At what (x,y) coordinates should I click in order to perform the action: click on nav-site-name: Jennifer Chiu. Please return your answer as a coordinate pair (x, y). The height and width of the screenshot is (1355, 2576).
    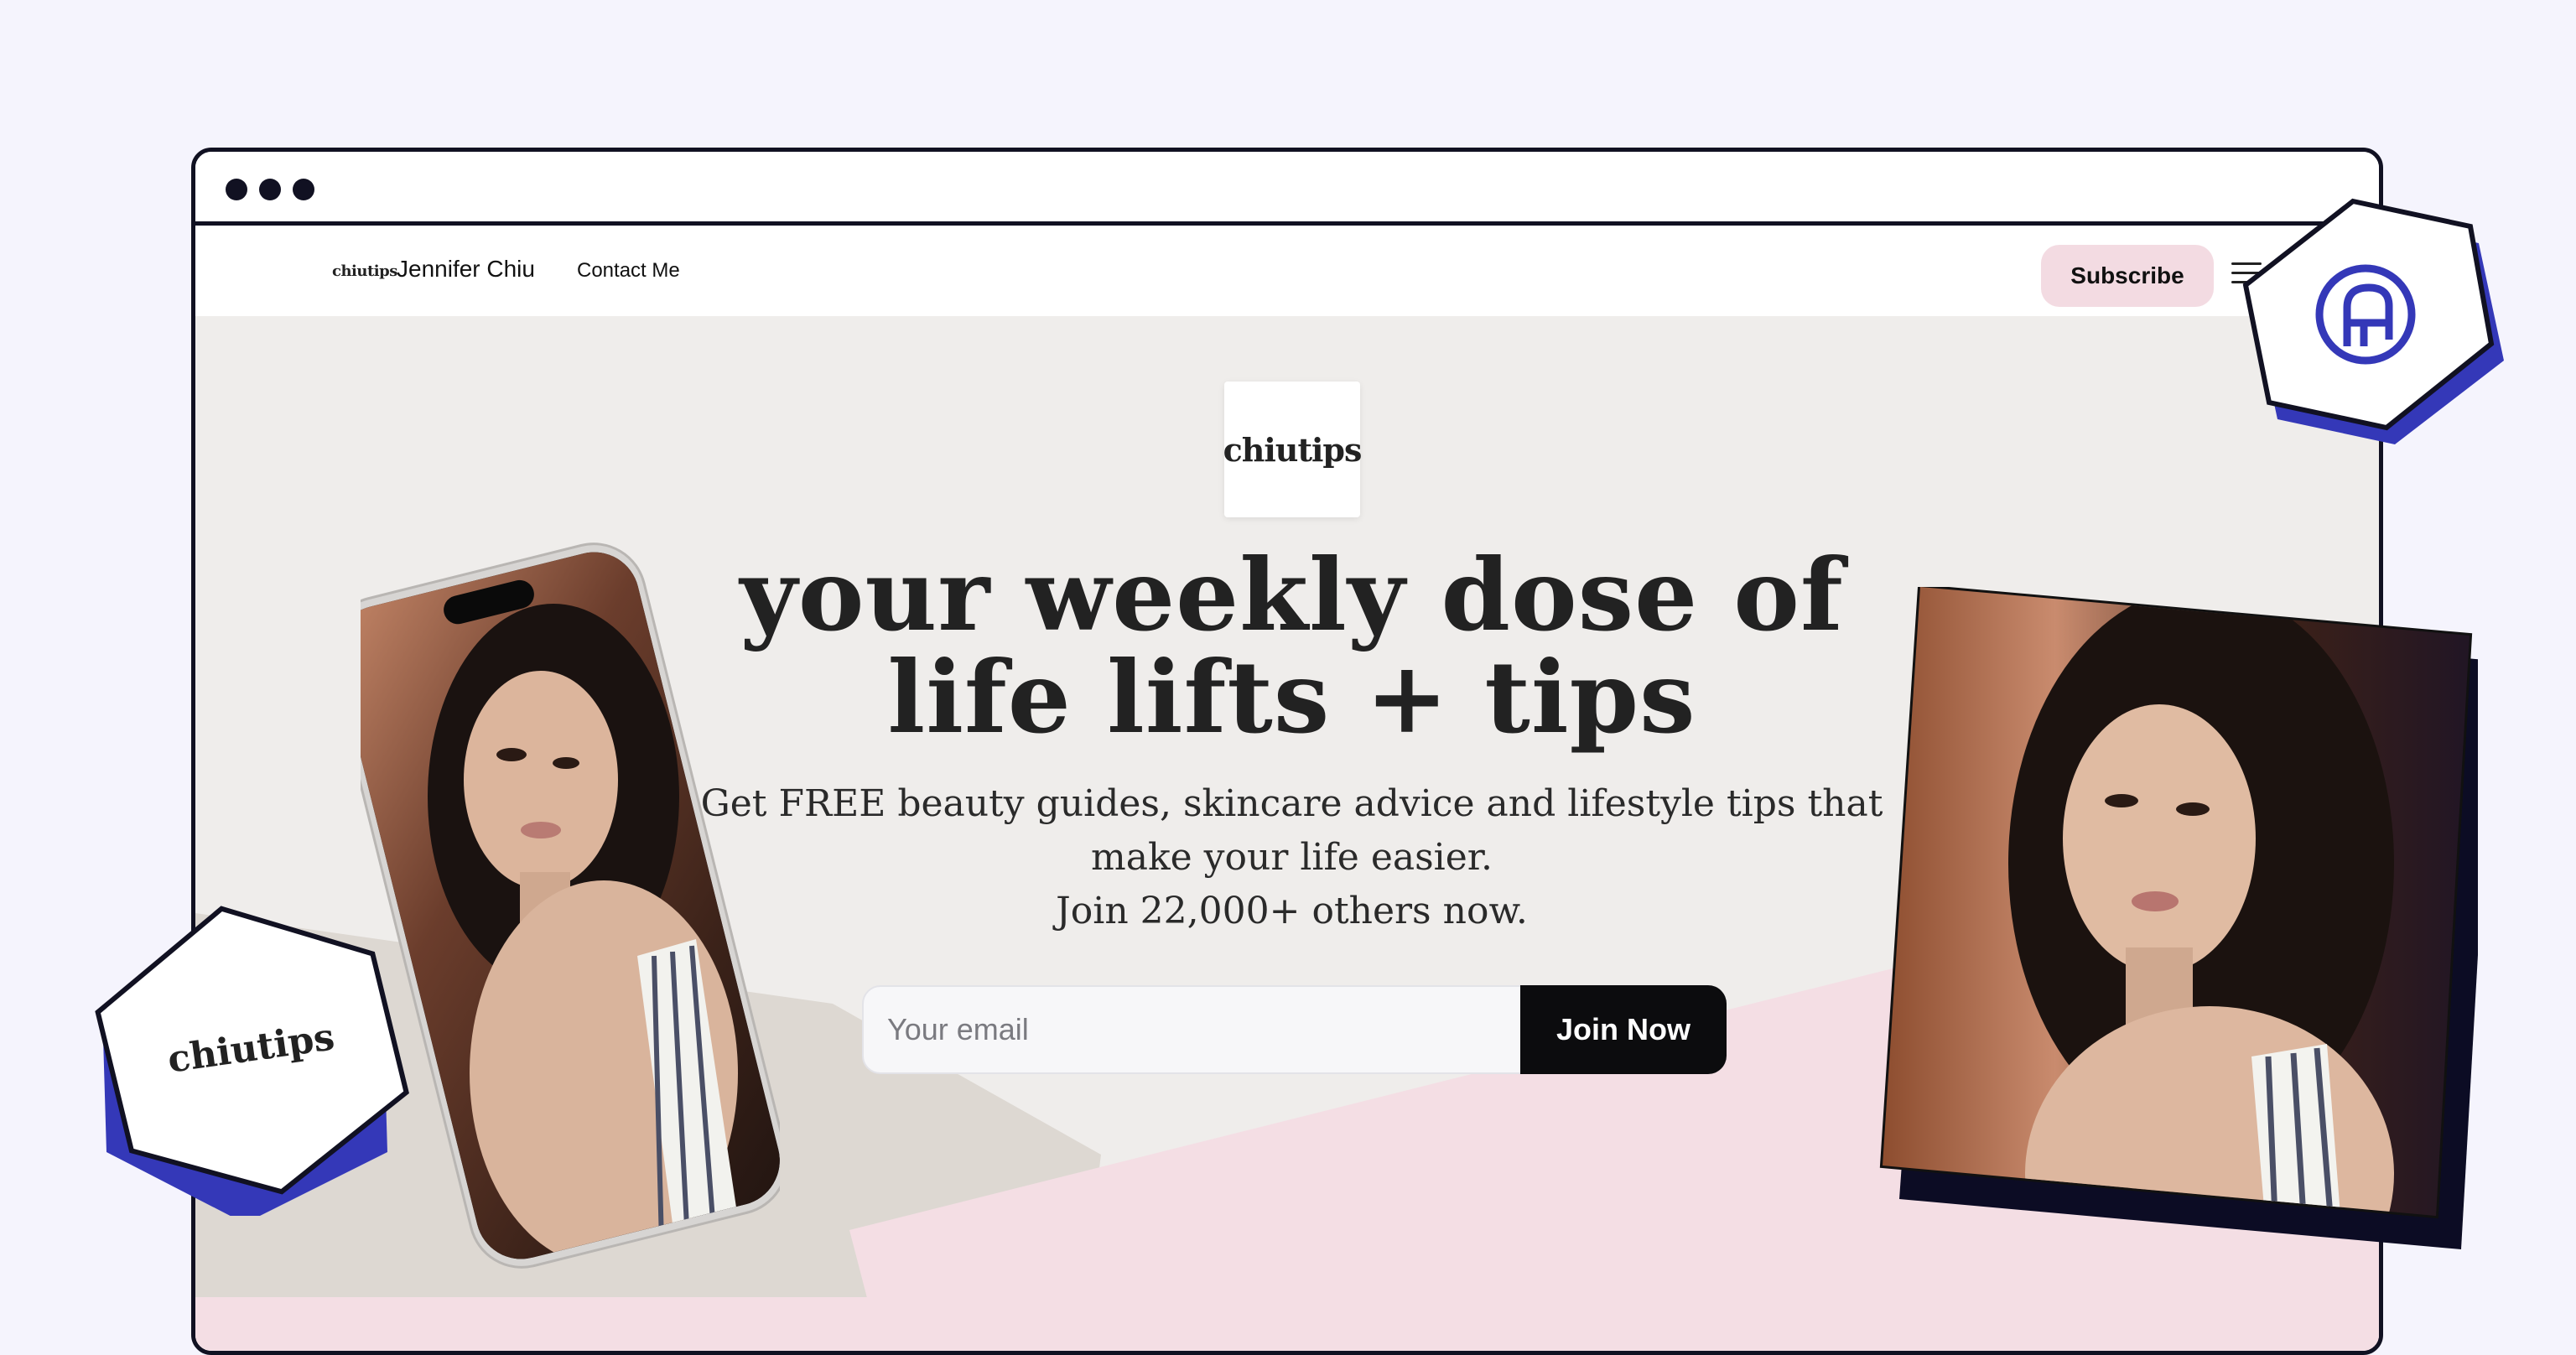
    Looking at the image, I should click on (466, 270).